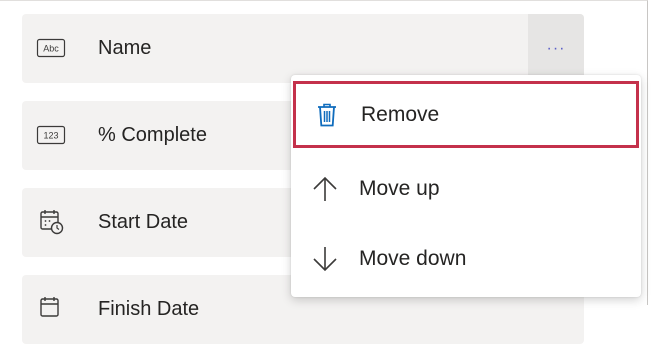 The height and width of the screenshot is (344, 655). I want to click on menu-item-move-up: Move up, so click(466, 188).